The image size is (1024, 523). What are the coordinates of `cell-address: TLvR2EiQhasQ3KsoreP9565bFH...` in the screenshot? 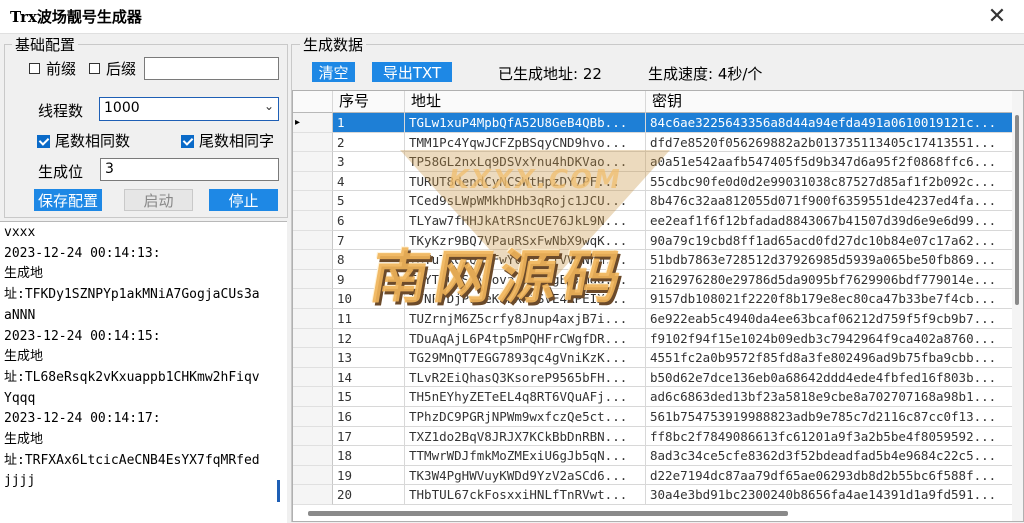 It's located at (525, 377).